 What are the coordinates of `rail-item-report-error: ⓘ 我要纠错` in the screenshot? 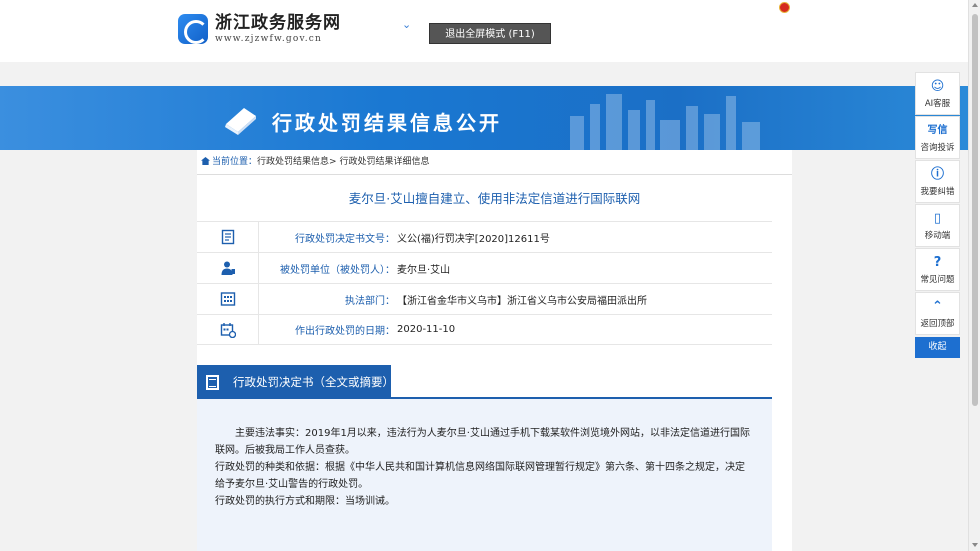 It's located at (937, 181).